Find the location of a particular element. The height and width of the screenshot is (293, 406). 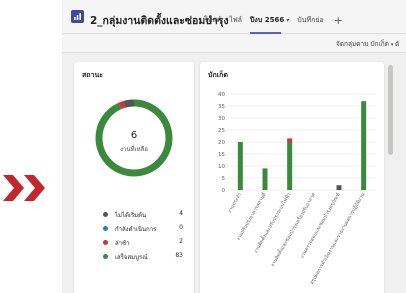

y-tick-label: 5 is located at coordinates (224, 179).